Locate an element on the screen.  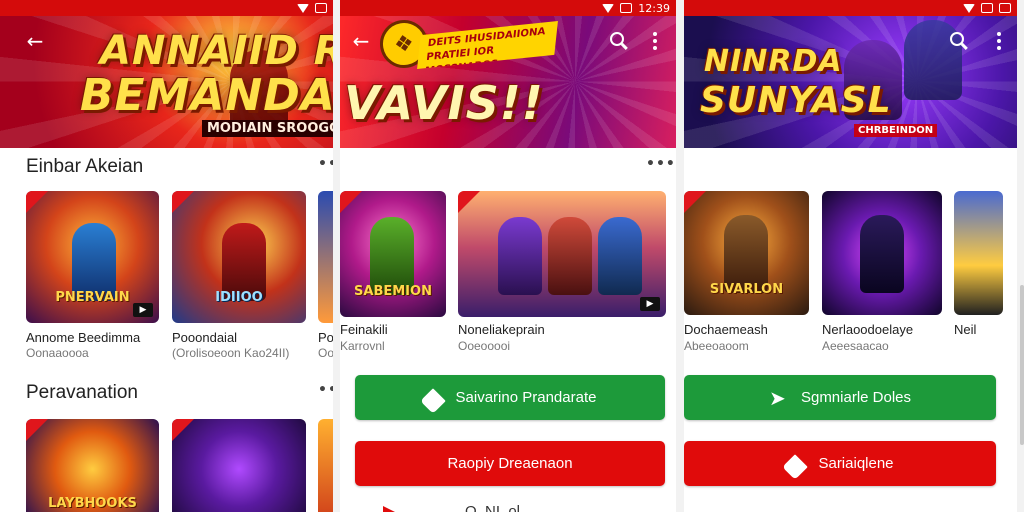
game-subtitle: Oo is located at coordinates (325, 353).